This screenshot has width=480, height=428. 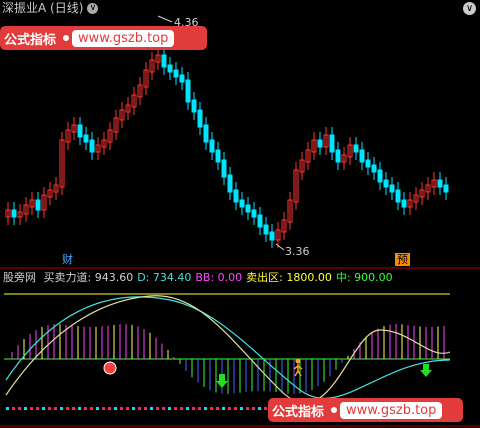 I want to click on watermark-banner: 公式指标 www.gszb.top, so click(x=103, y=38).